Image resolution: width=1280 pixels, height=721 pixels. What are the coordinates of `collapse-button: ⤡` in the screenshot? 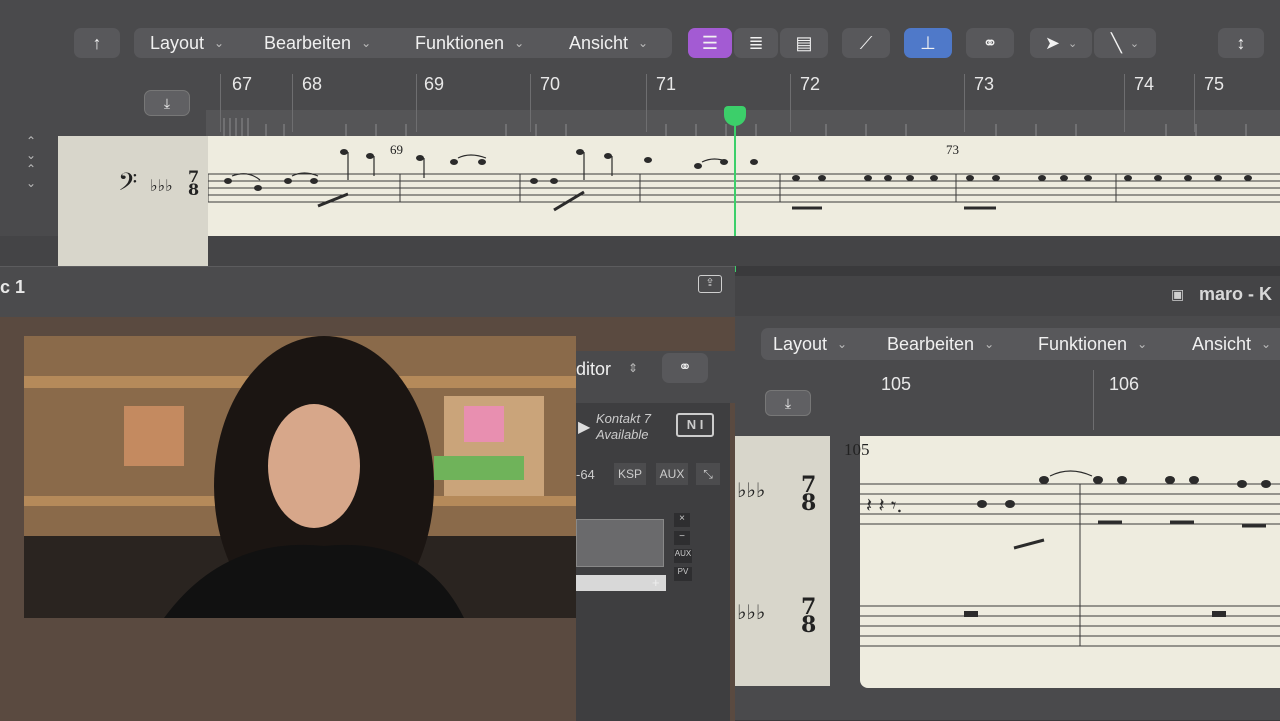 It's located at (708, 474).